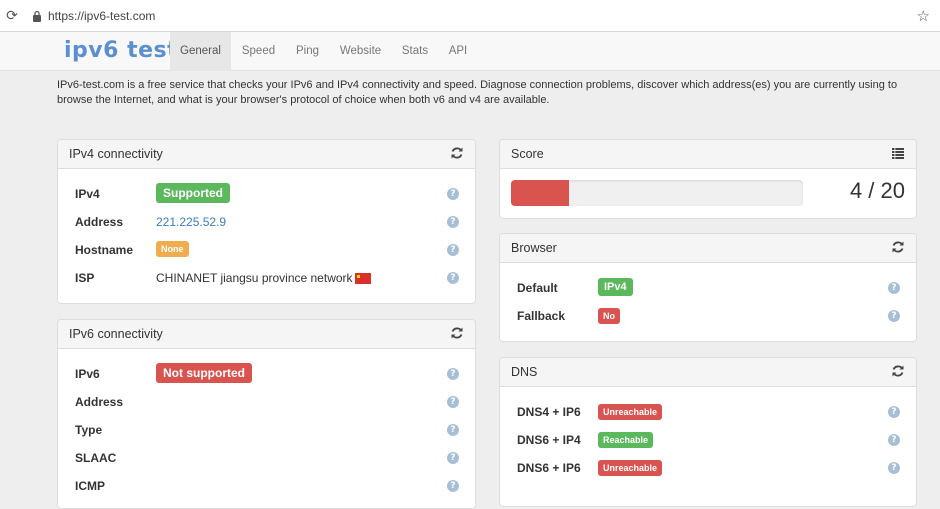  I want to click on browser-toolbar: ⟳ https://ipv6-test.com ☆, so click(470, 16).